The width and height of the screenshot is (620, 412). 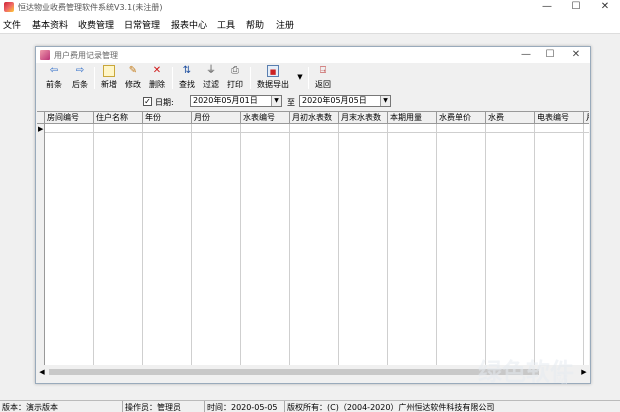 What do you see at coordinates (323, 78) in the screenshot?
I see `back-button: ⍈ 返回` at bounding box center [323, 78].